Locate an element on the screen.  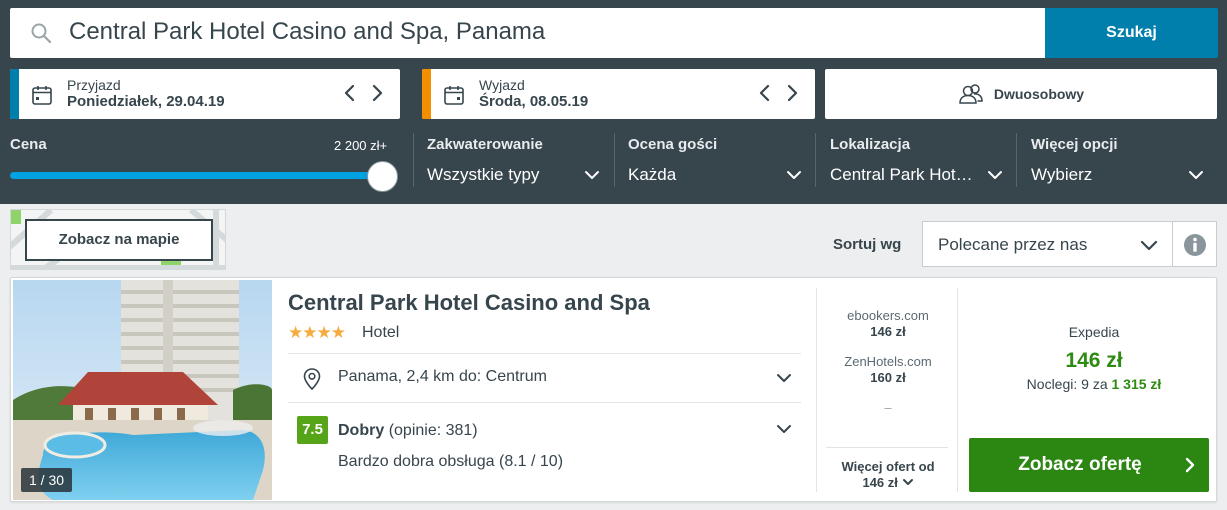
rating-summary: Dobry (opinie: 381) is located at coordinates (408, 431).